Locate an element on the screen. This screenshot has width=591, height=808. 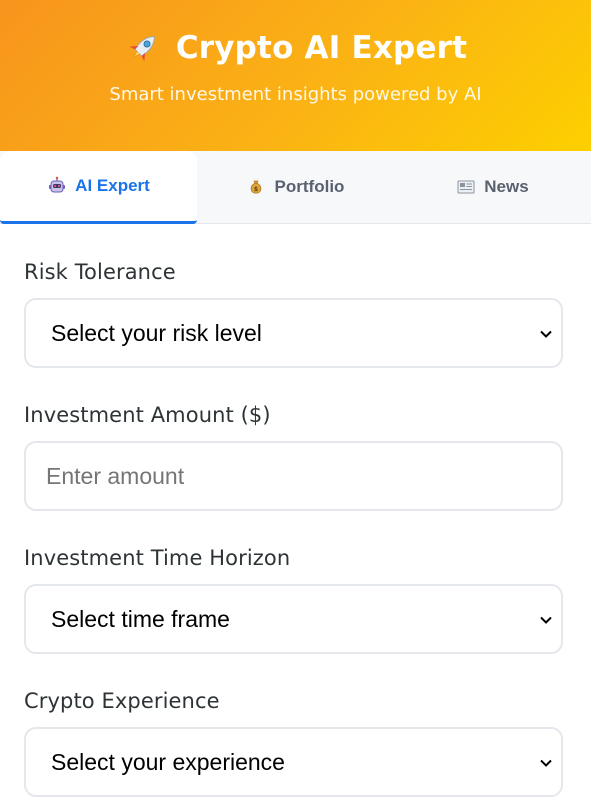
investment-amount-field: Investment Amount ($) Enter amount is located at coordinates (295, 457).